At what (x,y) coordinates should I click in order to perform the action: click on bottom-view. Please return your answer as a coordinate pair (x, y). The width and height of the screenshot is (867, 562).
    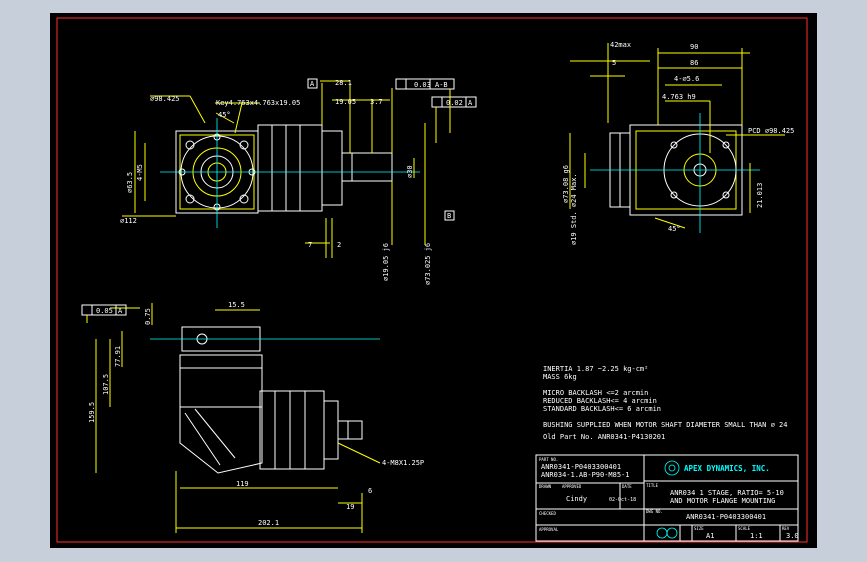
    Looking at the image, I should click on (231, 418).